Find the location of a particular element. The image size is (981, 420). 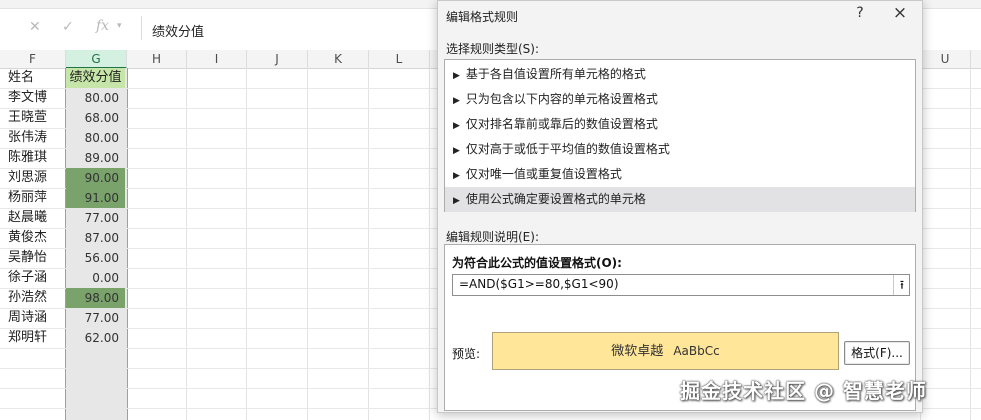

score-cell: 90.00 is located at coordinates (95, 178).